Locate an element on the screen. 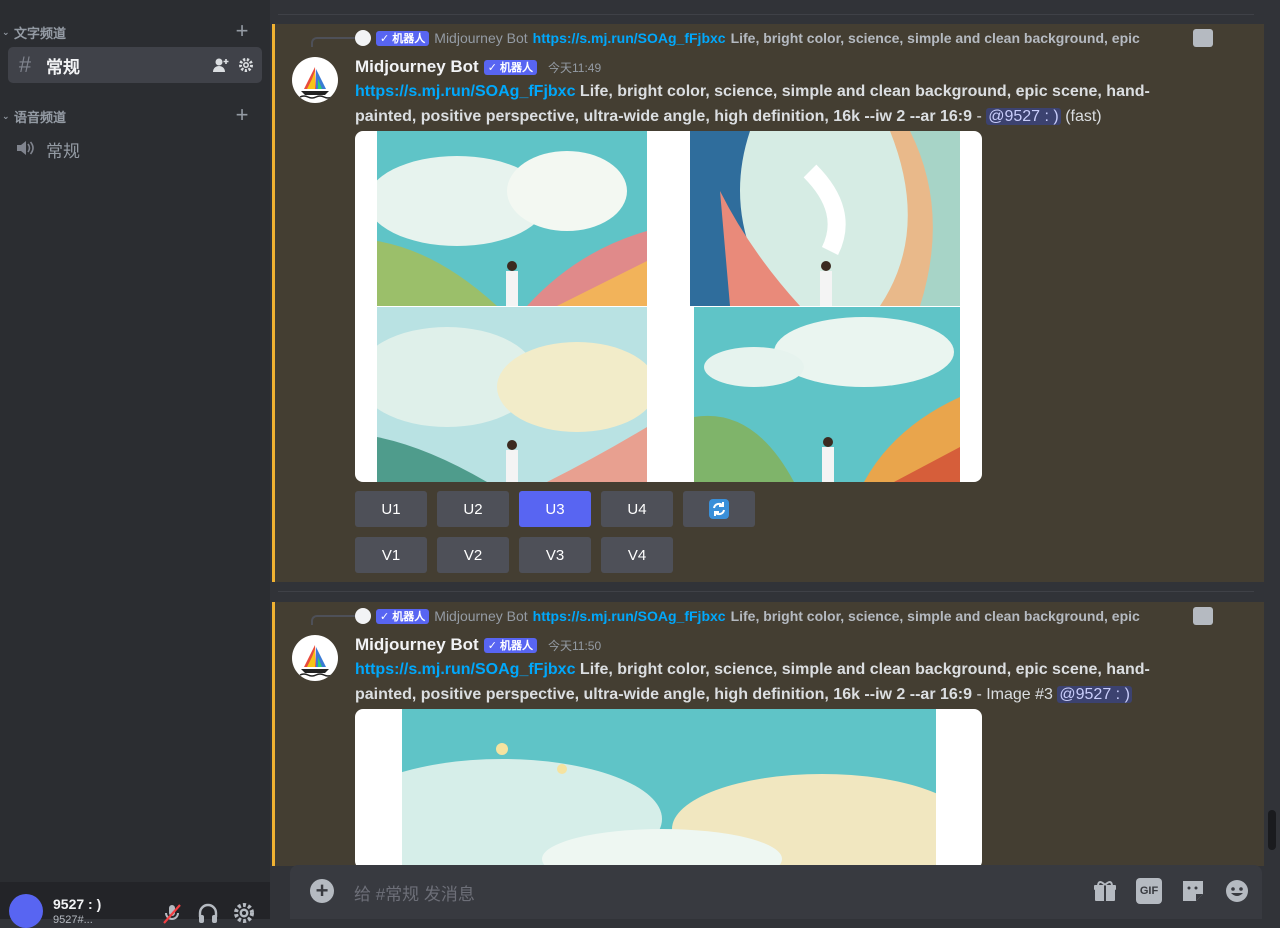 The width and height of the screenshot is (1280, 928). sticker-icon is located at coordinates (1193, 891).